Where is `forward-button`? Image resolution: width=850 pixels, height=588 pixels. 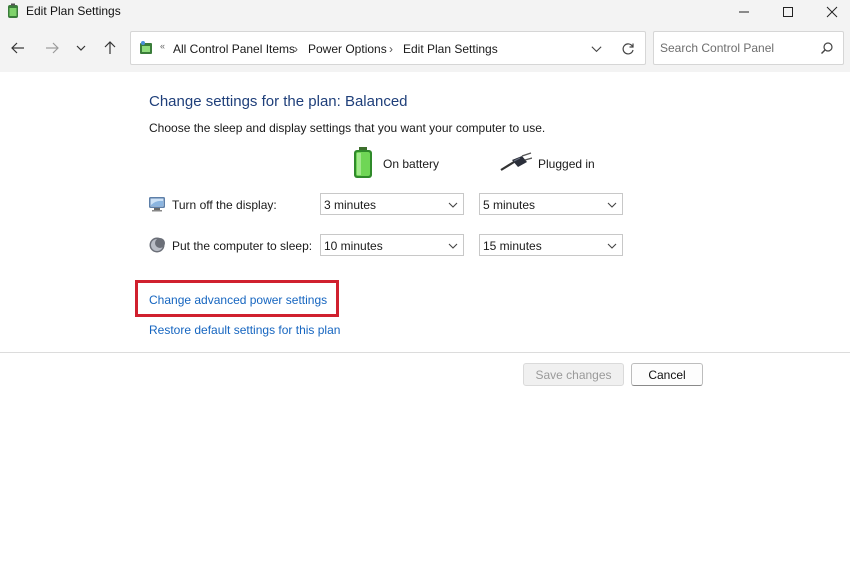 forward-button is located at coordinates (52, 48).